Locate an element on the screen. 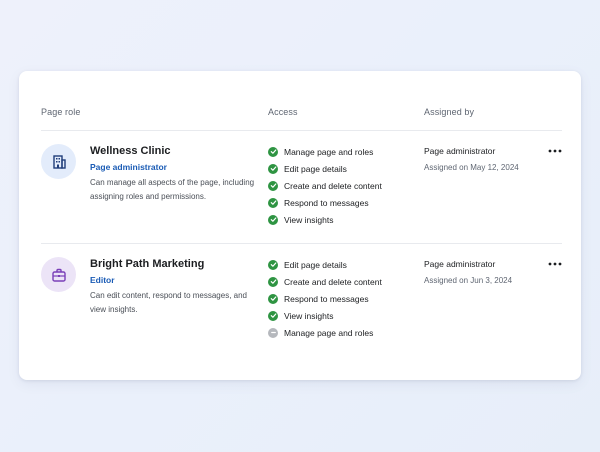  page-name: Wellness Clinic is located at coordinates (130, 151).